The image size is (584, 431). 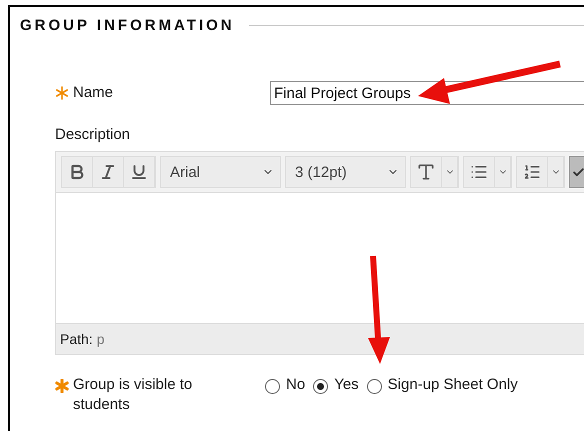 I want to click on check-icon, so click(x=578, y=172).